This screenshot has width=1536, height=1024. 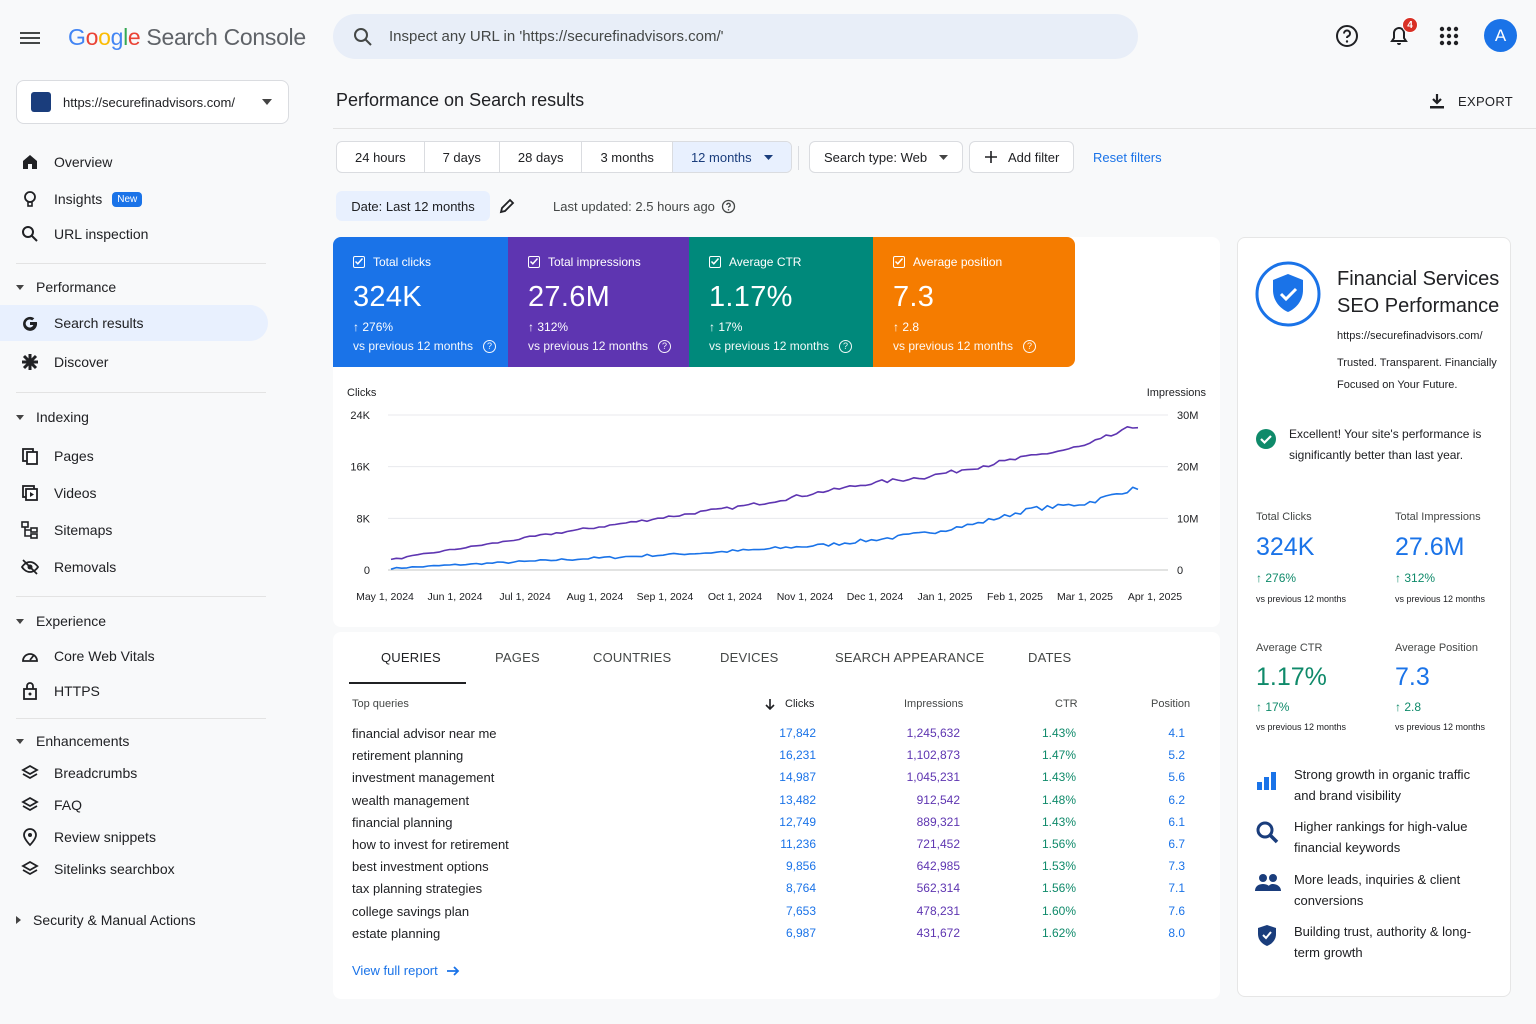 I want to click on cell-query: wealth management, so click(x=411, y=800).